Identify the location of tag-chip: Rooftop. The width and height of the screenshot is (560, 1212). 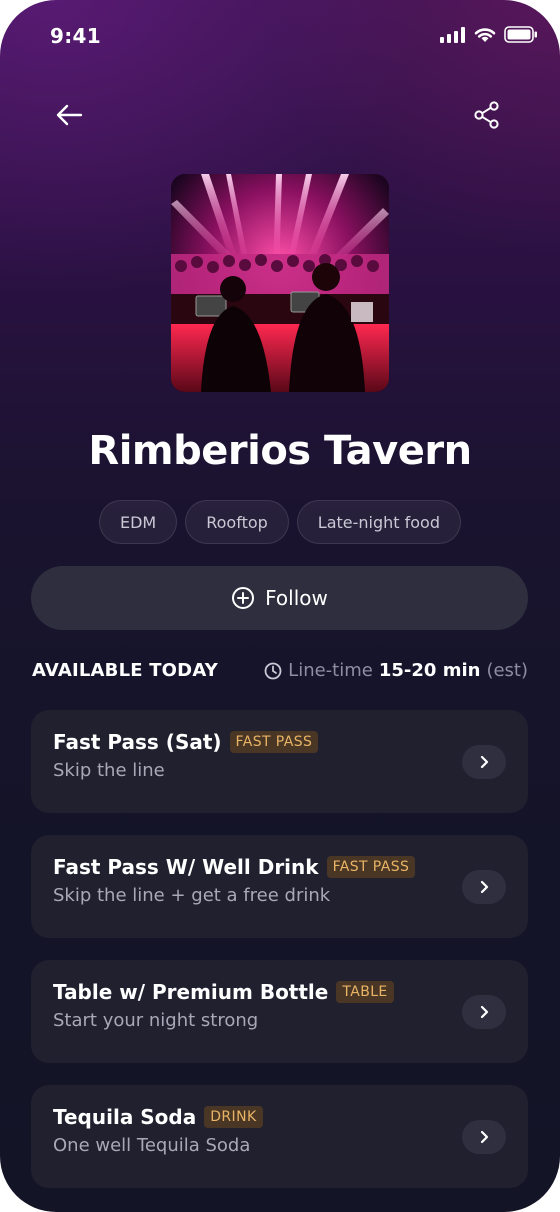
(237, 522).